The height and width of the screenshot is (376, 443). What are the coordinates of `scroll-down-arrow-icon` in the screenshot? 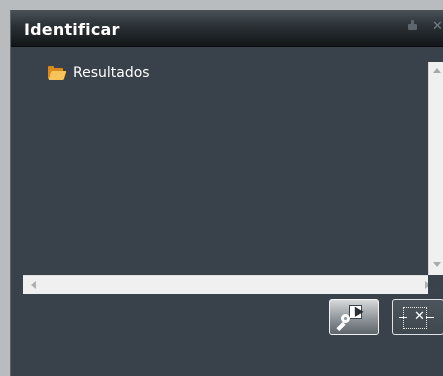 It's located at (437, 264).